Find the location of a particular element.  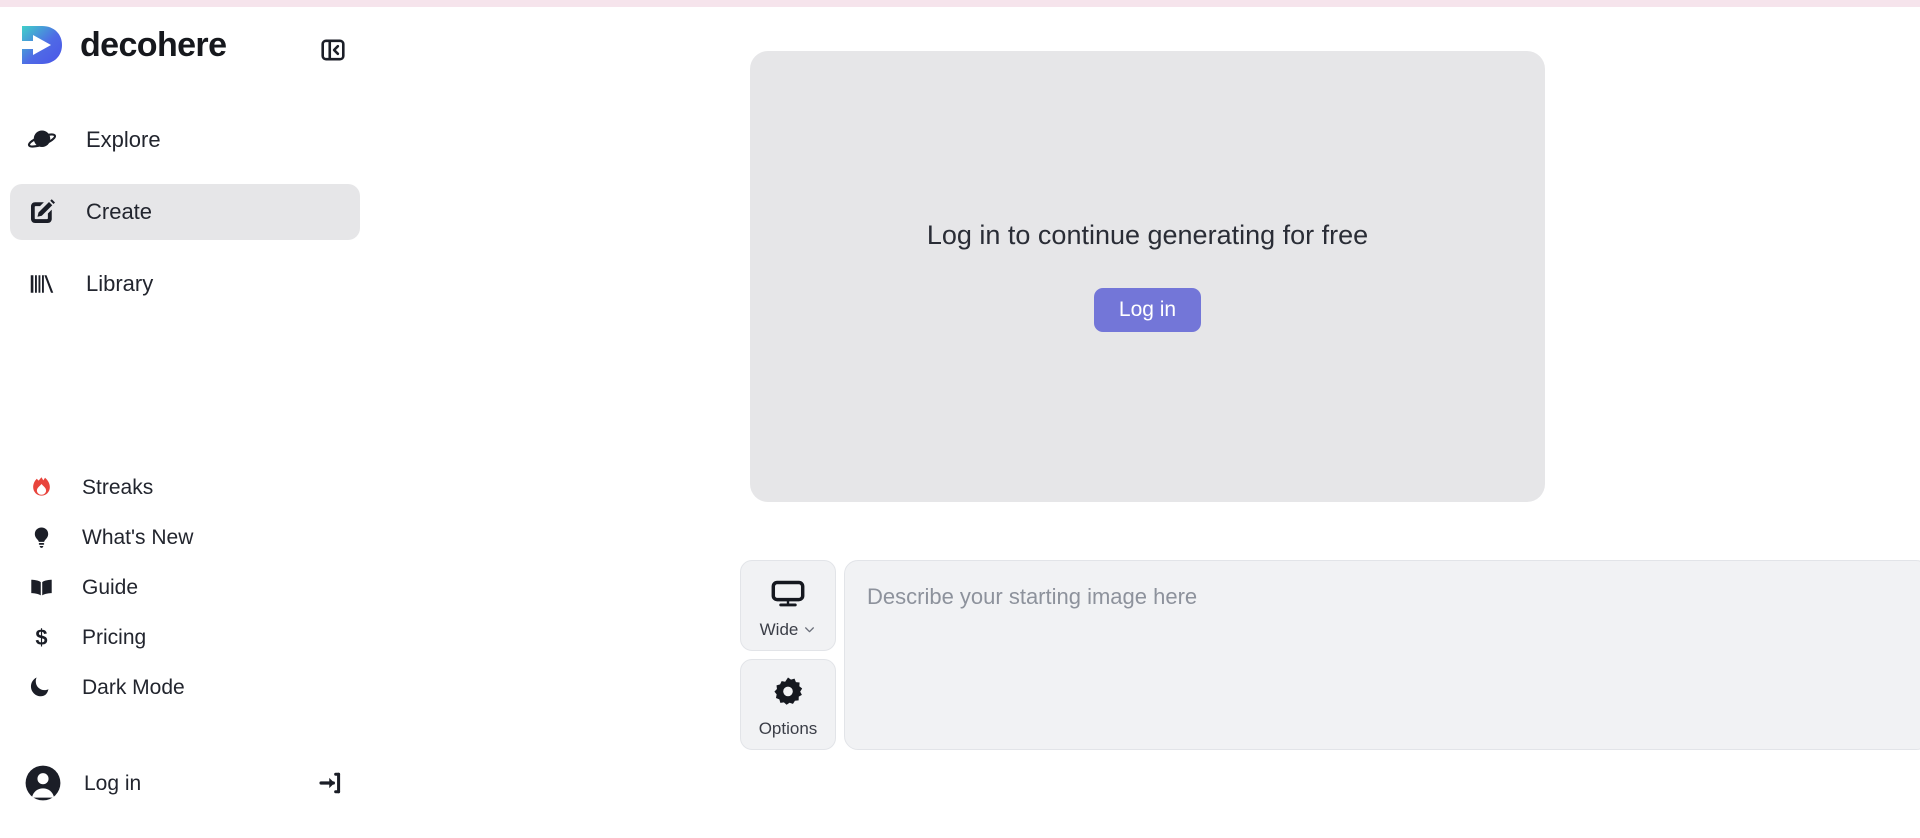

sidebar-item-dark-mode: Dark Mode is located at coordinates (185, 687).